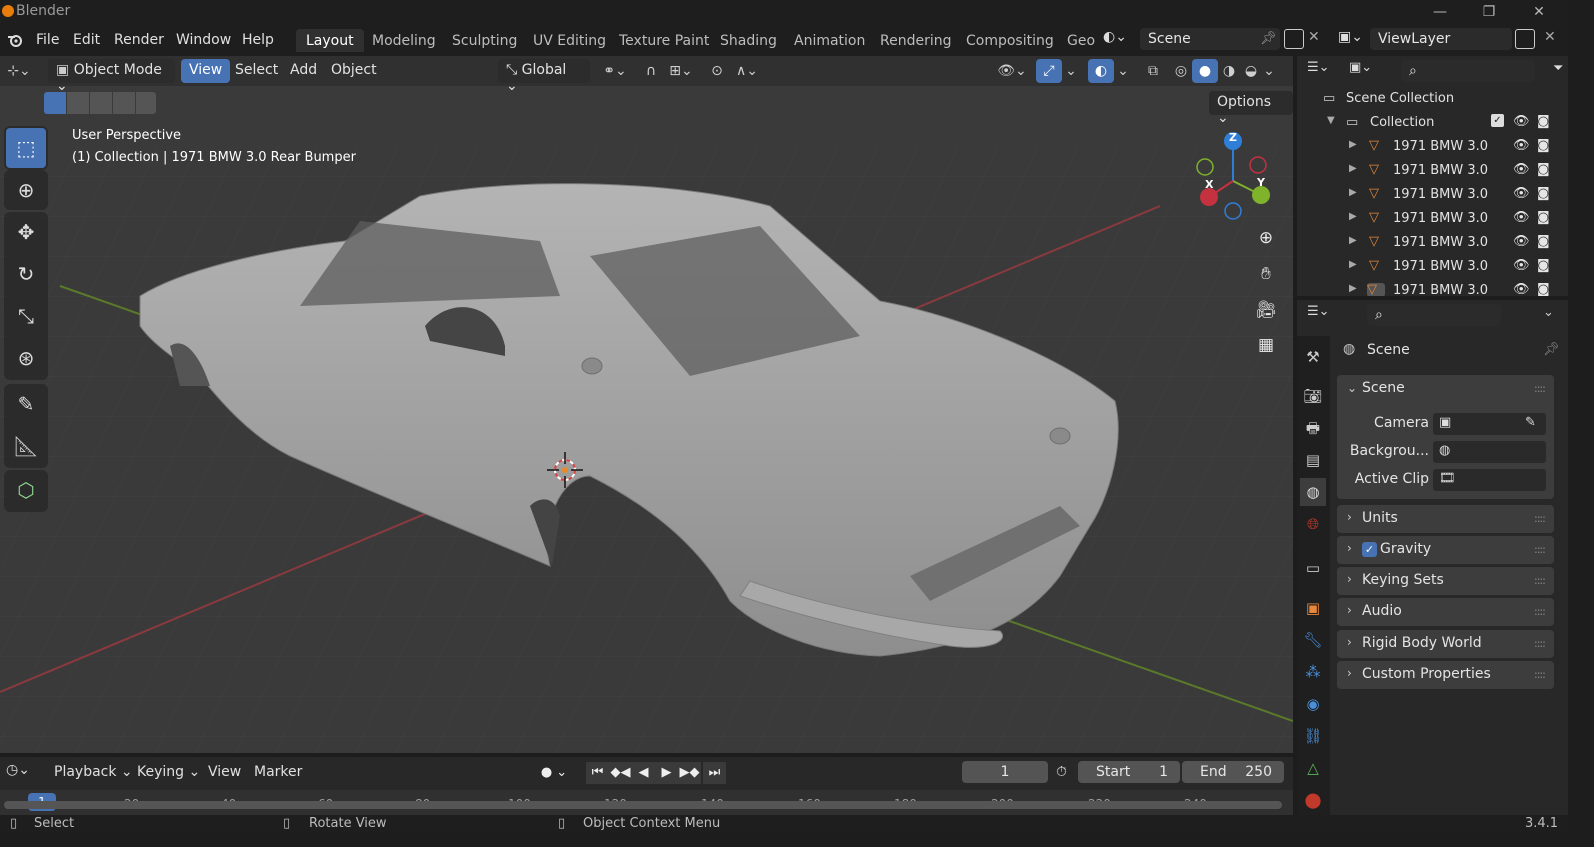 The height and width of the screenshot is (847, 1594). What do you see at coordinates (484, 40) in the screenshot?
I see `tab-sculpting: Sculpting` at bounding box center [484, 40].